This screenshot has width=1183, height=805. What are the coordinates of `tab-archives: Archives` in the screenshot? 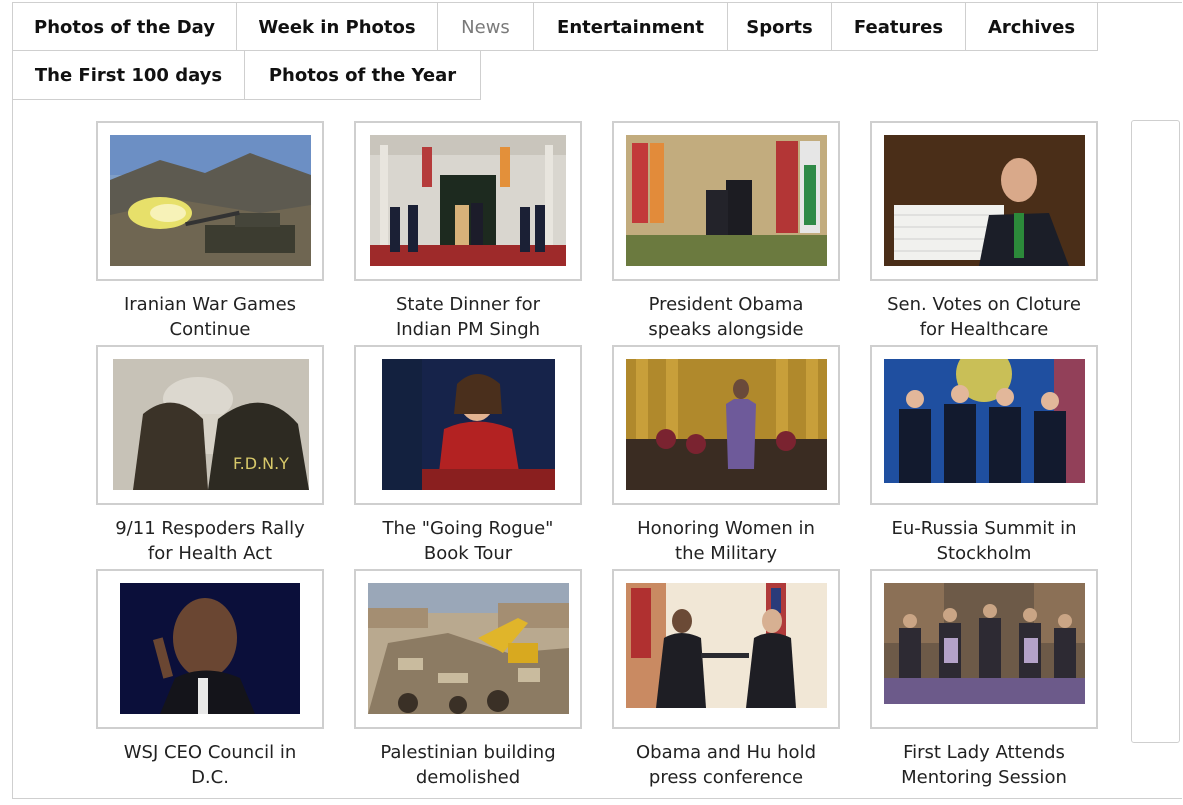 It's located at (1032, 26).